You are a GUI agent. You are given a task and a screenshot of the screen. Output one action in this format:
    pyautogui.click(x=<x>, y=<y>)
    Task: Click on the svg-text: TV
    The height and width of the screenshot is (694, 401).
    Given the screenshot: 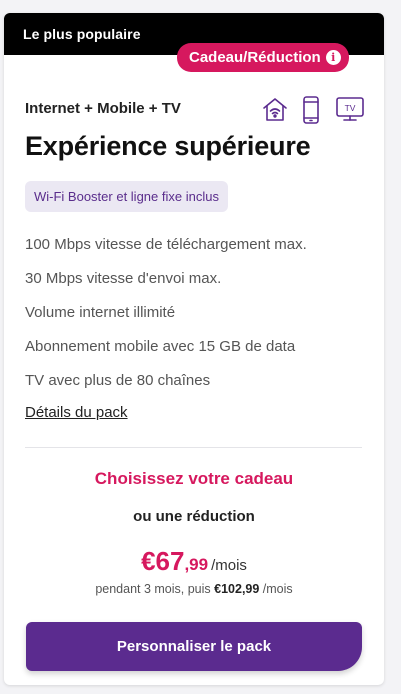 What is the action you would take?
    pyautogui.click(x=350, y=108)
    